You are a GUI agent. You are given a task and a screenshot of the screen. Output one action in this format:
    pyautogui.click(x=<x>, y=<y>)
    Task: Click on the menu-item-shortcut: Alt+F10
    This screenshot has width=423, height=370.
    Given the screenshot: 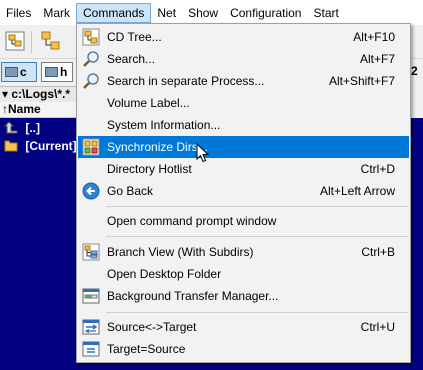 What is the action you would take?
    pyautogui.click(x=374, y=37)
    